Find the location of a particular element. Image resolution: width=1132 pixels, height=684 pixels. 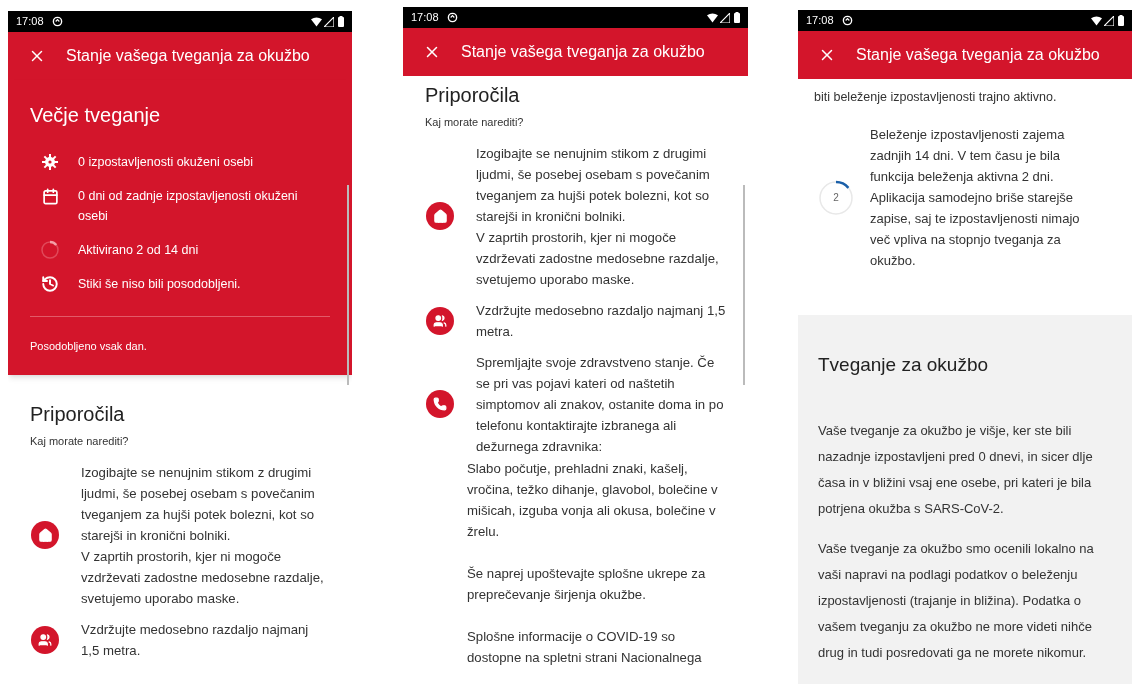

clock-icon is located at coordinates (50, 284).